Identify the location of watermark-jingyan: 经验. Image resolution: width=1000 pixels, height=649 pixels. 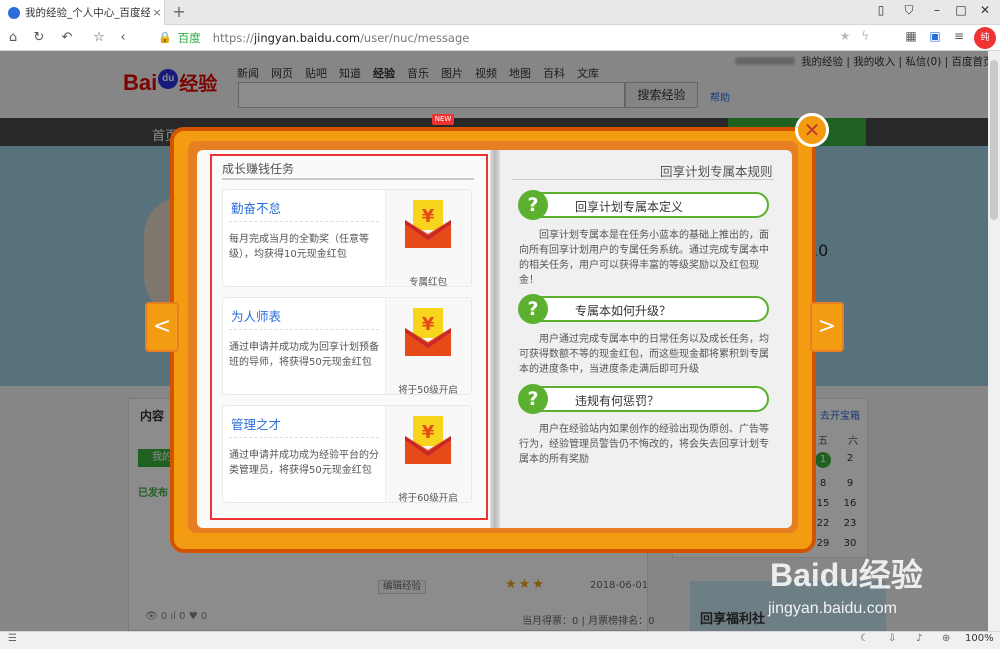
(890, 575).